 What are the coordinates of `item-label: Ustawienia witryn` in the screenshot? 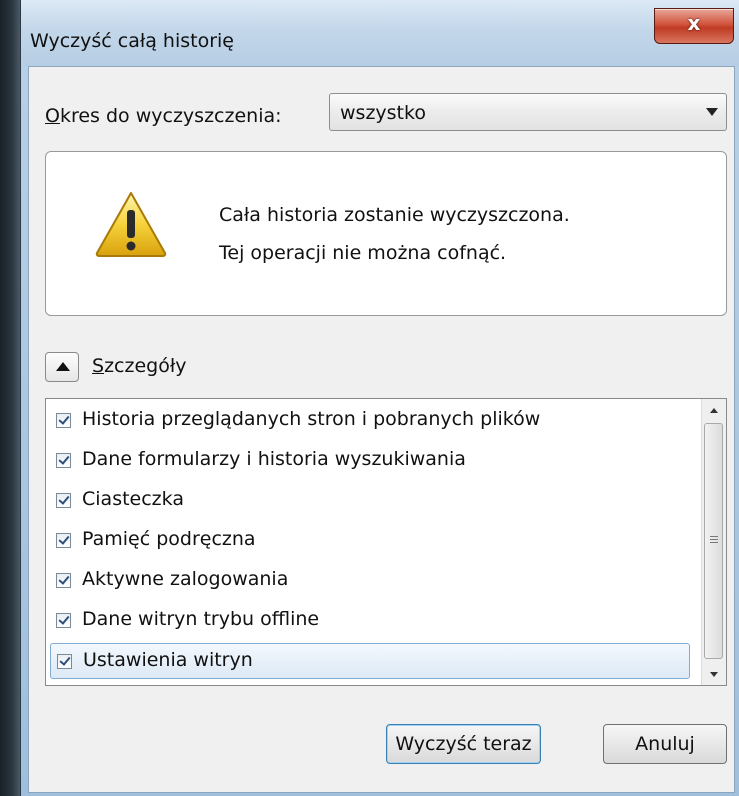 It's located at (168, 660).